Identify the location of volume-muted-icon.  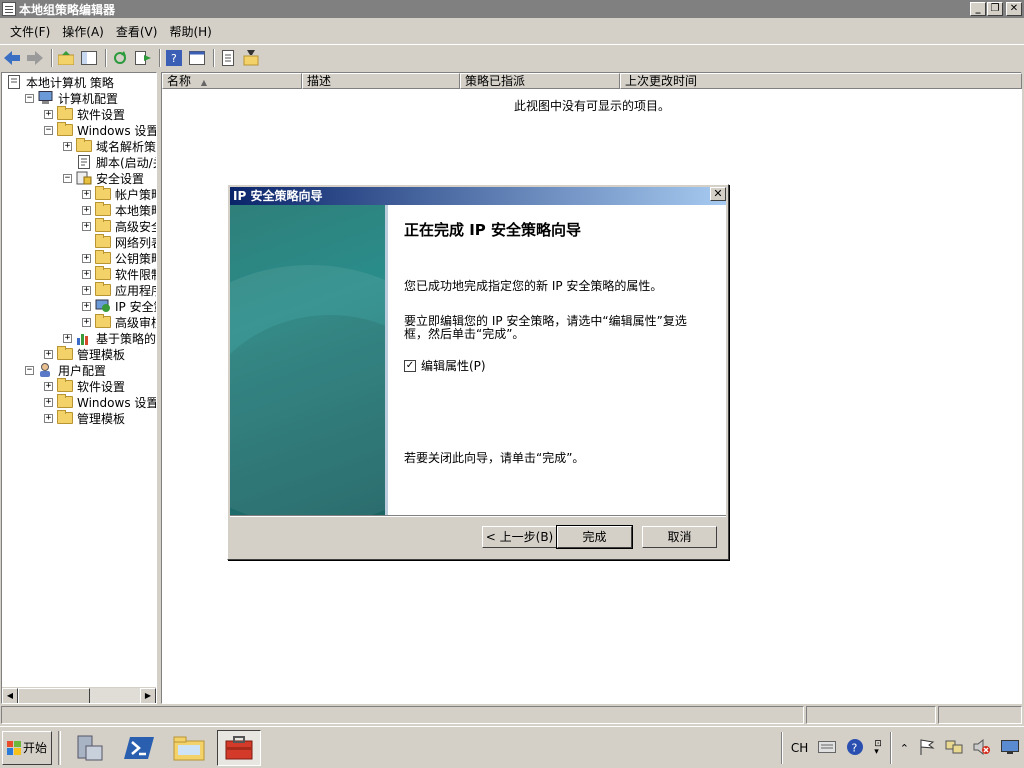
(982, 748).